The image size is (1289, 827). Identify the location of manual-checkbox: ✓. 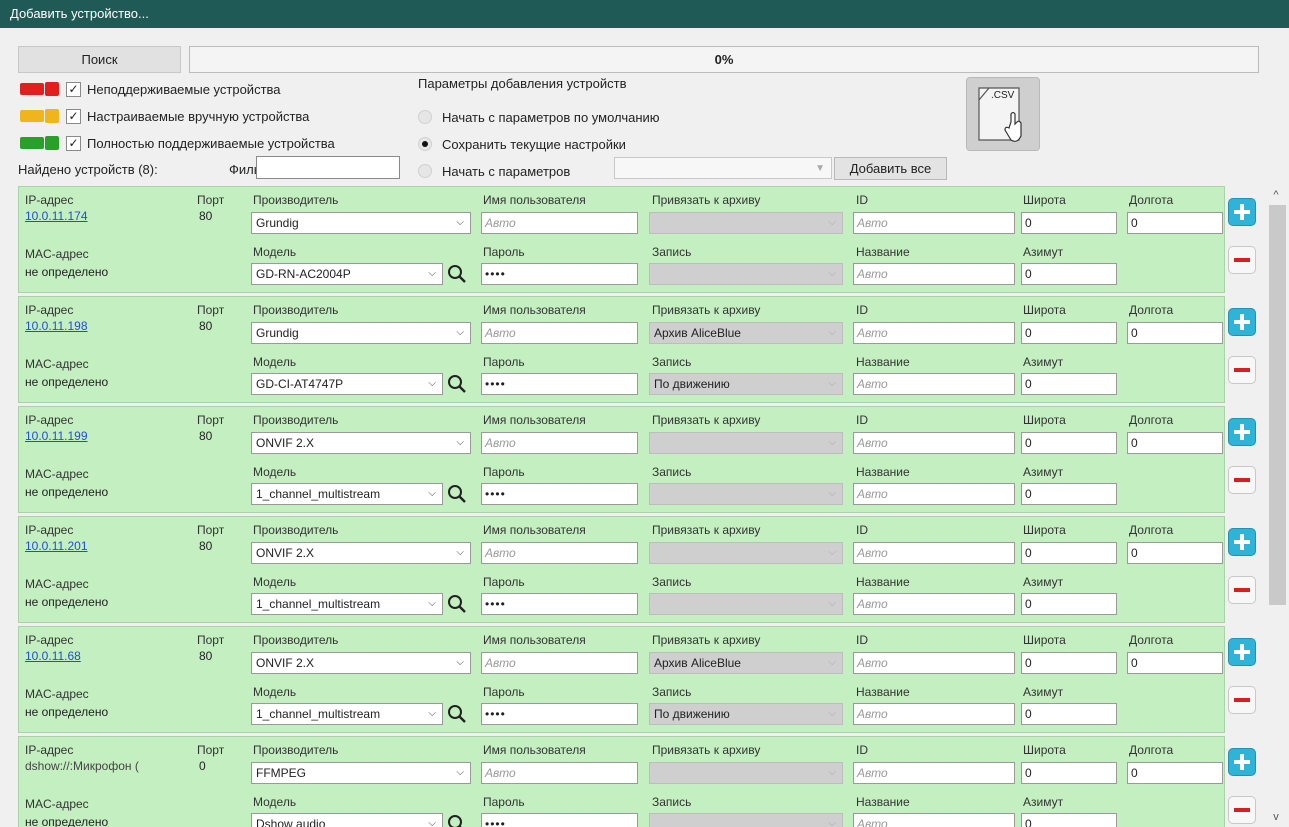
(73, 116).